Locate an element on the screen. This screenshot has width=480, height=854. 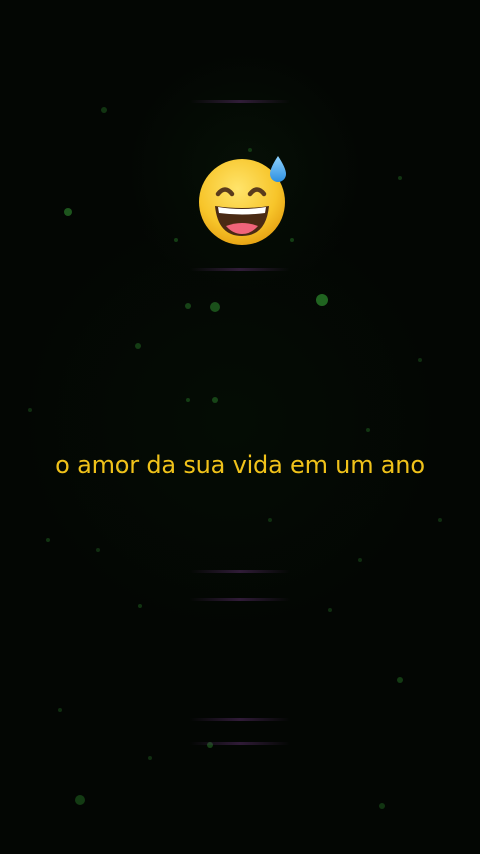
video-caption: o amor da sua vida em um ano is located at coordinates (240, 465).